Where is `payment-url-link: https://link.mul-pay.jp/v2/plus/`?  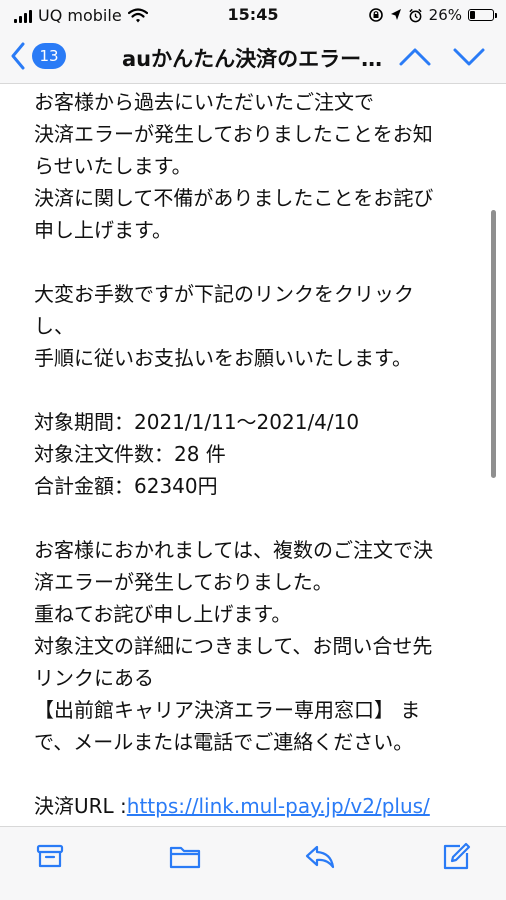 payment-url-link: https://link.mul-pay.jp/v2/plus/ is located at coordinates (278, 806).